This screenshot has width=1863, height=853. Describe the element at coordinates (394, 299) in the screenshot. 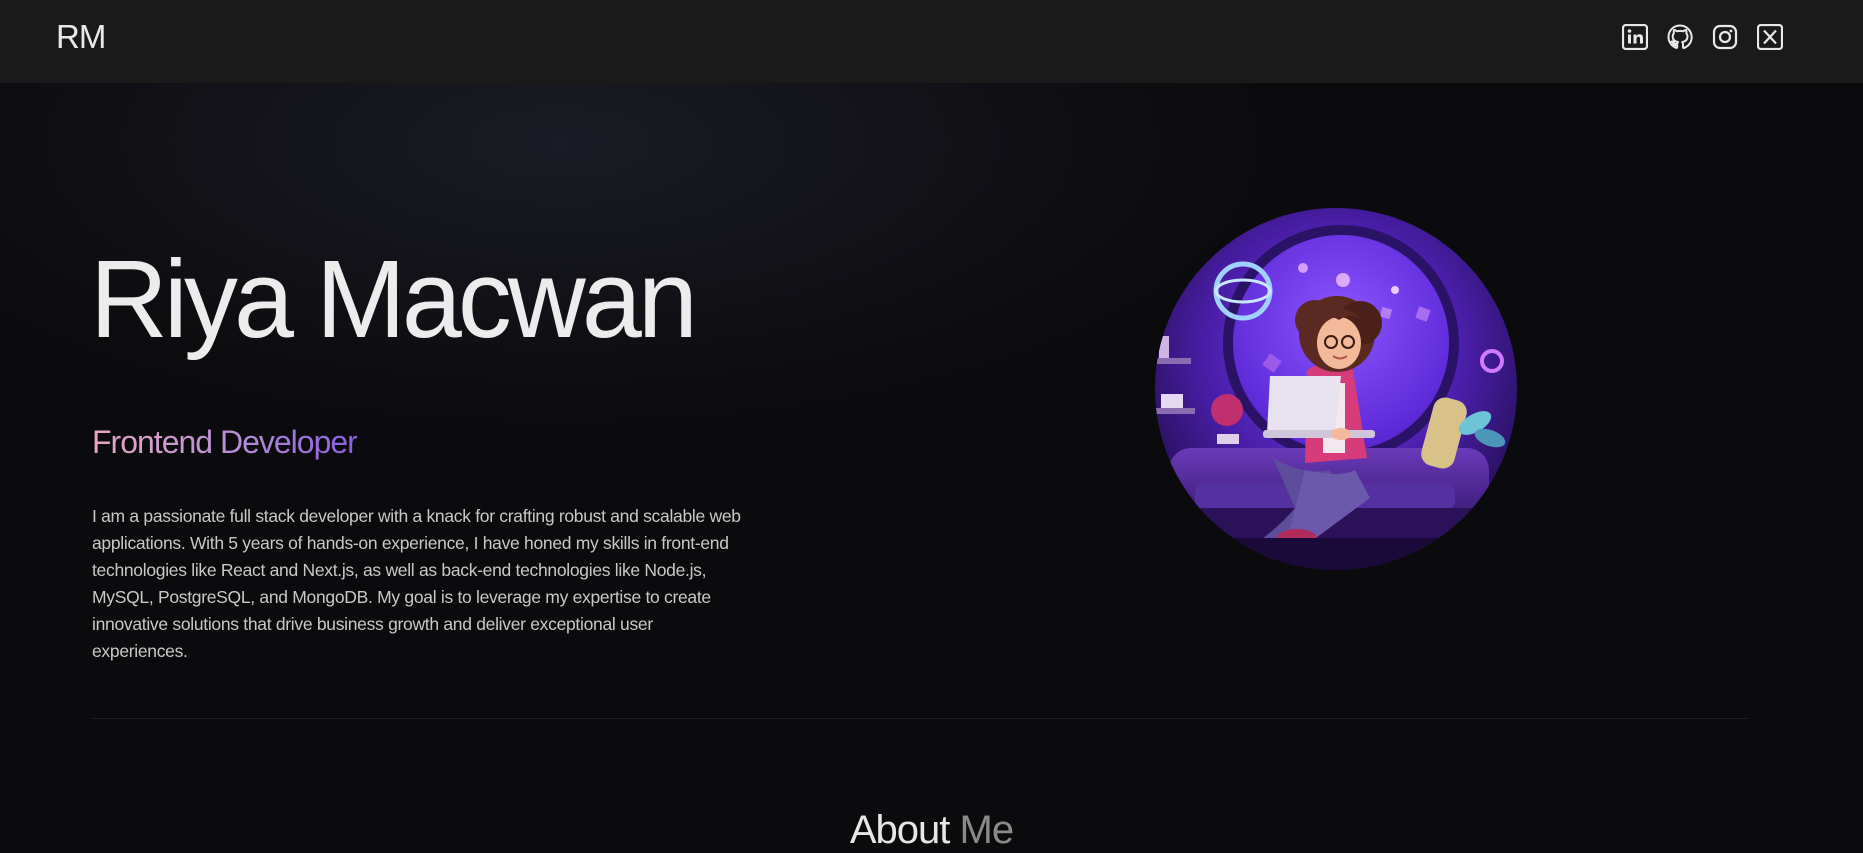

I see `hero-name: Riya Macwan` at that location.